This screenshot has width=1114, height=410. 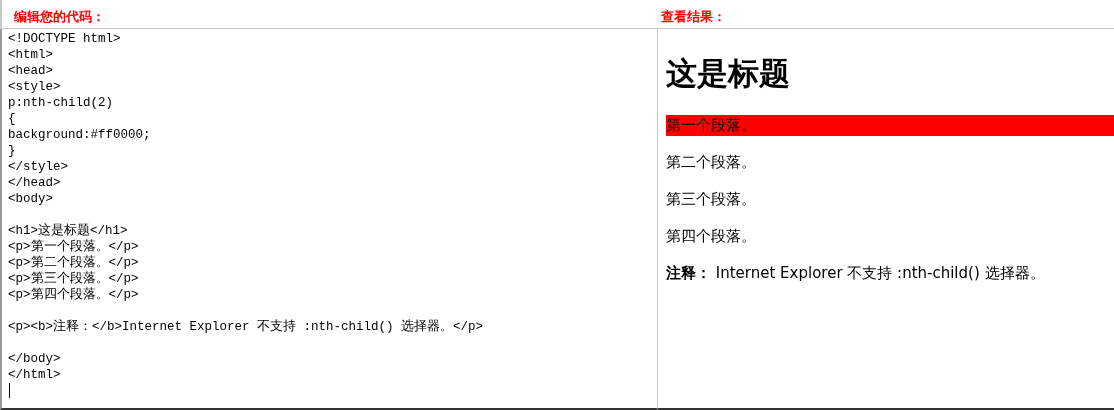 What do you see at coordinates (856, 273) in the screenshot?
I see `result-paragraph: 注释： Internet Explorer 不支持 :nth-child() 选择器。` at bounding box center [856, 273].